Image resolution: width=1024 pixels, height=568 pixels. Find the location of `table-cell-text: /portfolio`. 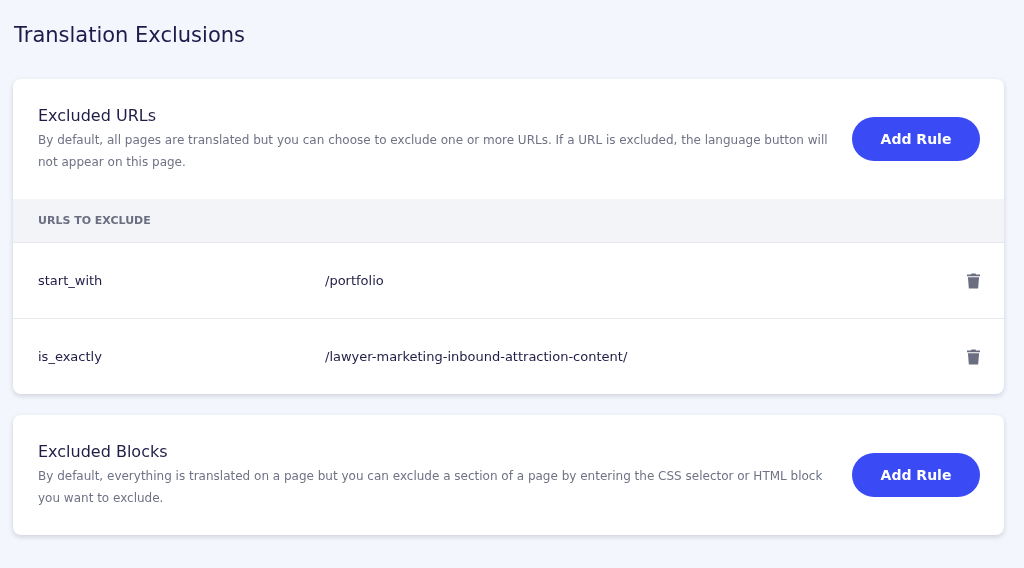

table-cell-text: /portfolio is located at coordinates (355, 280).